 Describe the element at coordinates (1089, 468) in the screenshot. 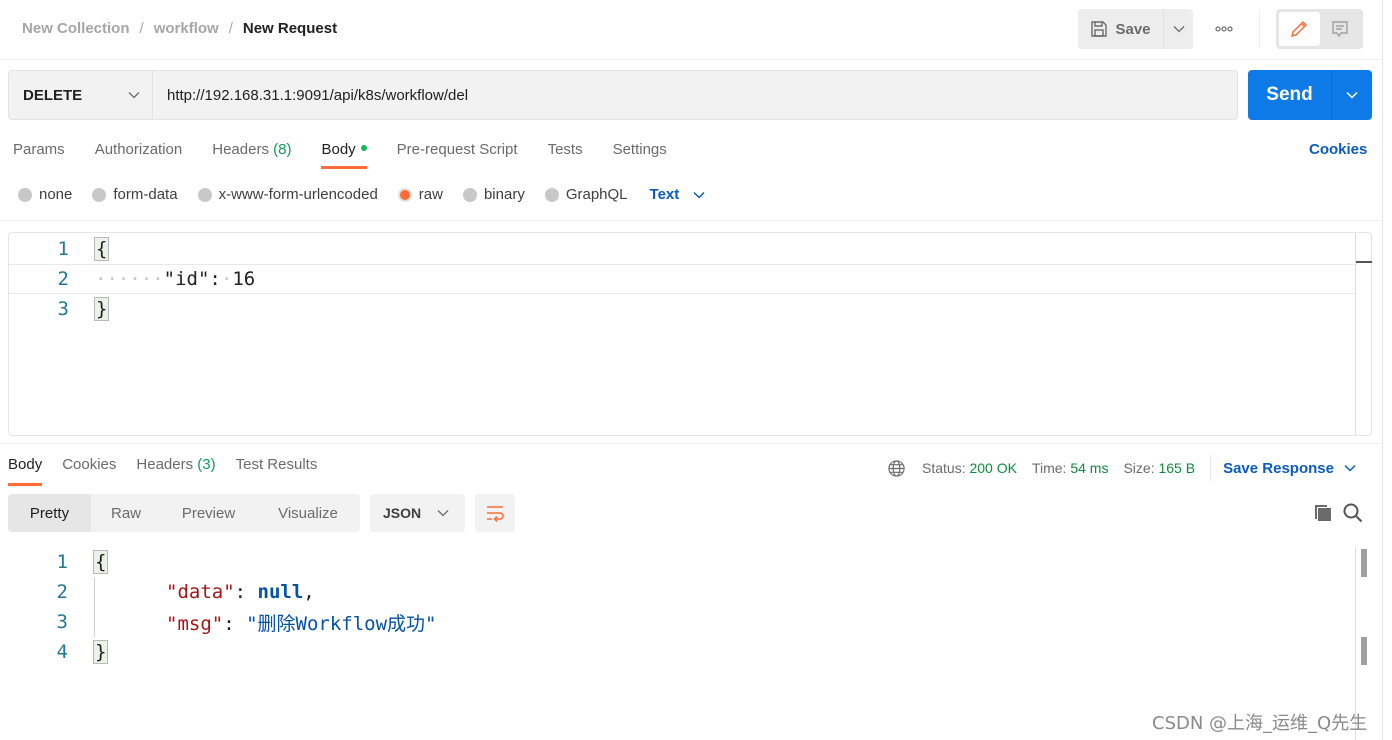

I see `time-value: 54 ms` at that location.